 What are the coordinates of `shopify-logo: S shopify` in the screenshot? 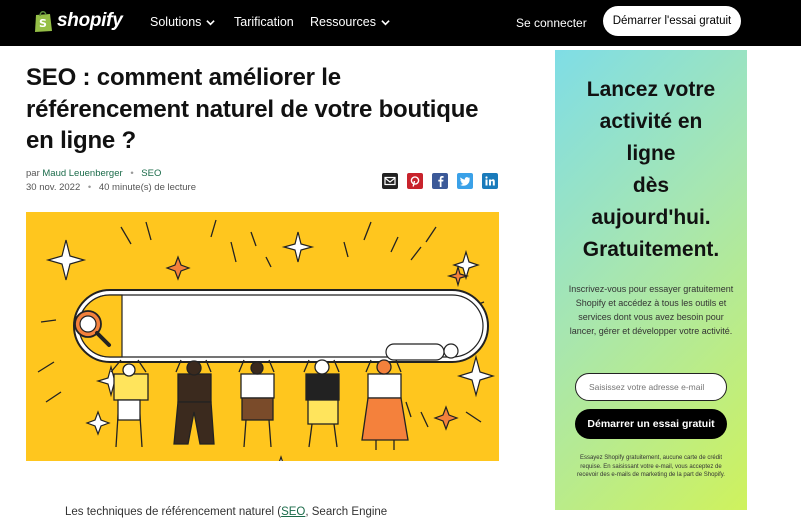 It's located at (78, 21).